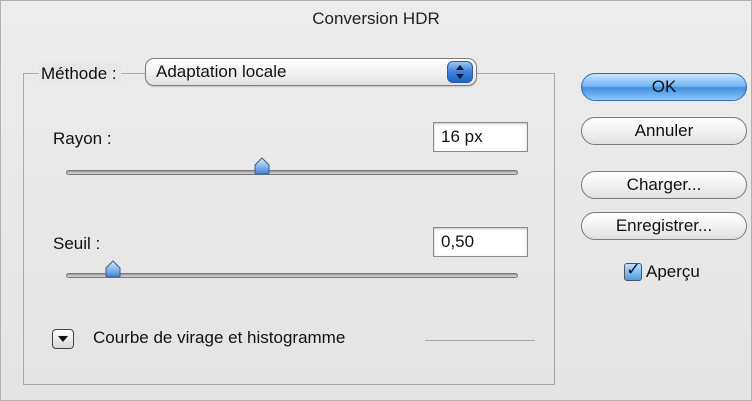  I want to click on disclosure-divider, so click(480, 340).